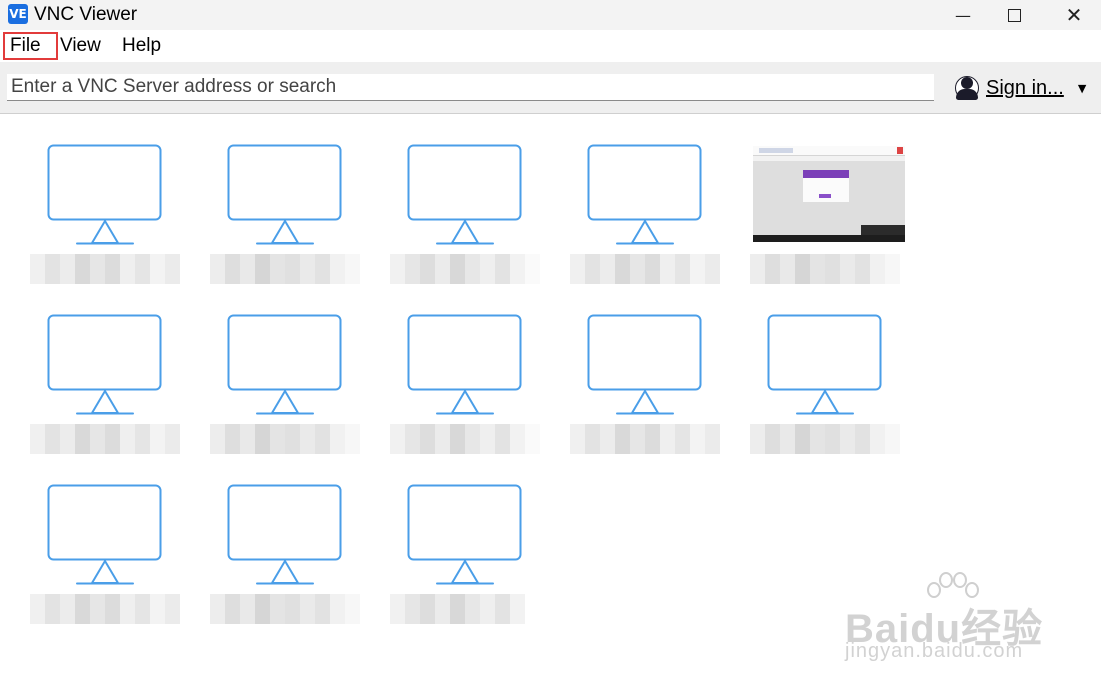 This screenshot has width=1101, height=686. What do you see at coordinates (1082, 88) in the screenshot?
I see `chevron-down-icon: ▼` at bounding box center [1082, 88].